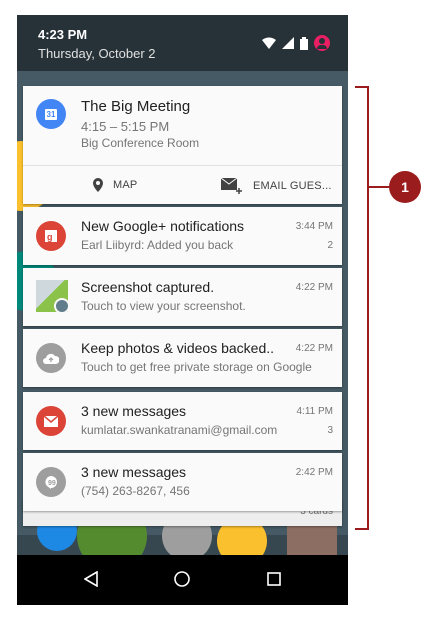  What do you see at coordinates (140, 143) in the screenshot?
I see `event-location: Big Conference Room` at bounding box center [140, 143].